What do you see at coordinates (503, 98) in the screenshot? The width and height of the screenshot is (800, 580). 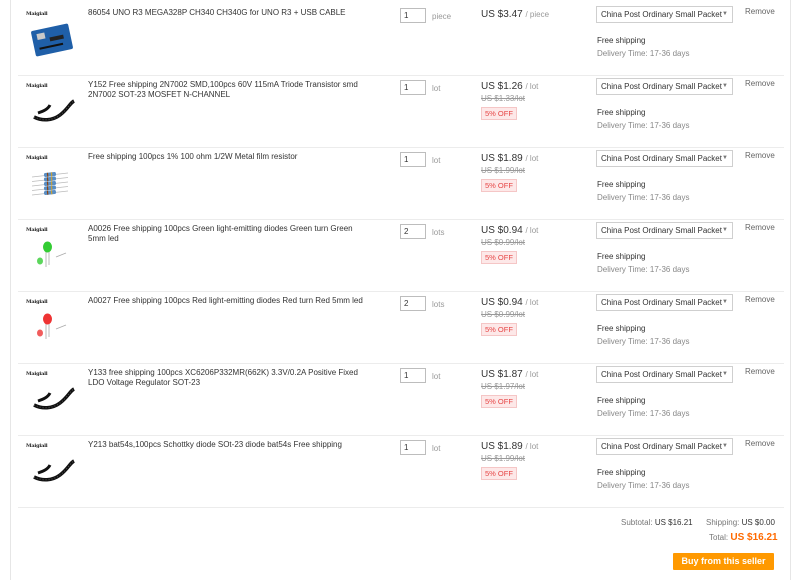 I see `original-price: US $1.33/lot` at bounding box center [503, 98].